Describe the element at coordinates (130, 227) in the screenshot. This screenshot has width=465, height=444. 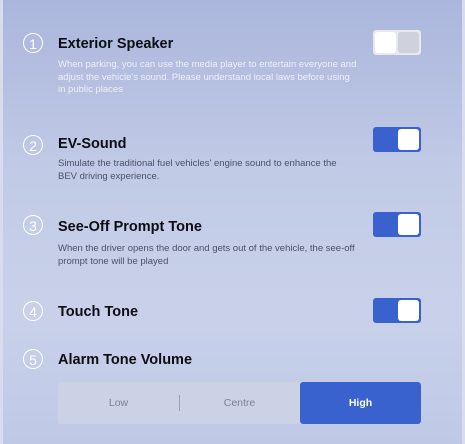
I see `setting-title: See-Off Prompt Tone` at that location.